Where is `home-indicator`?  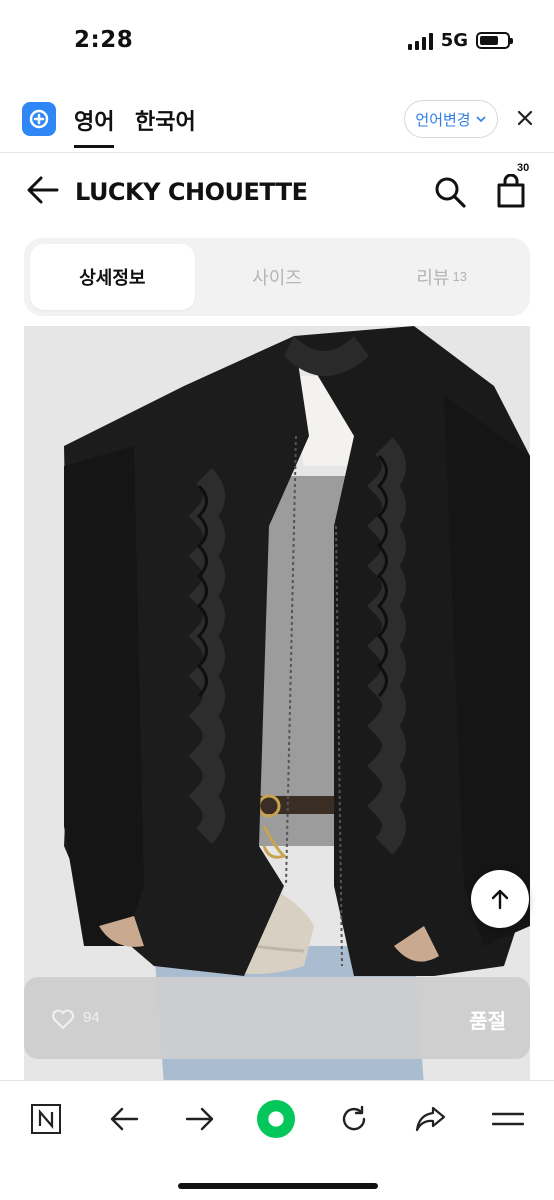
home-indicator is located at coordinates (278, 1186).